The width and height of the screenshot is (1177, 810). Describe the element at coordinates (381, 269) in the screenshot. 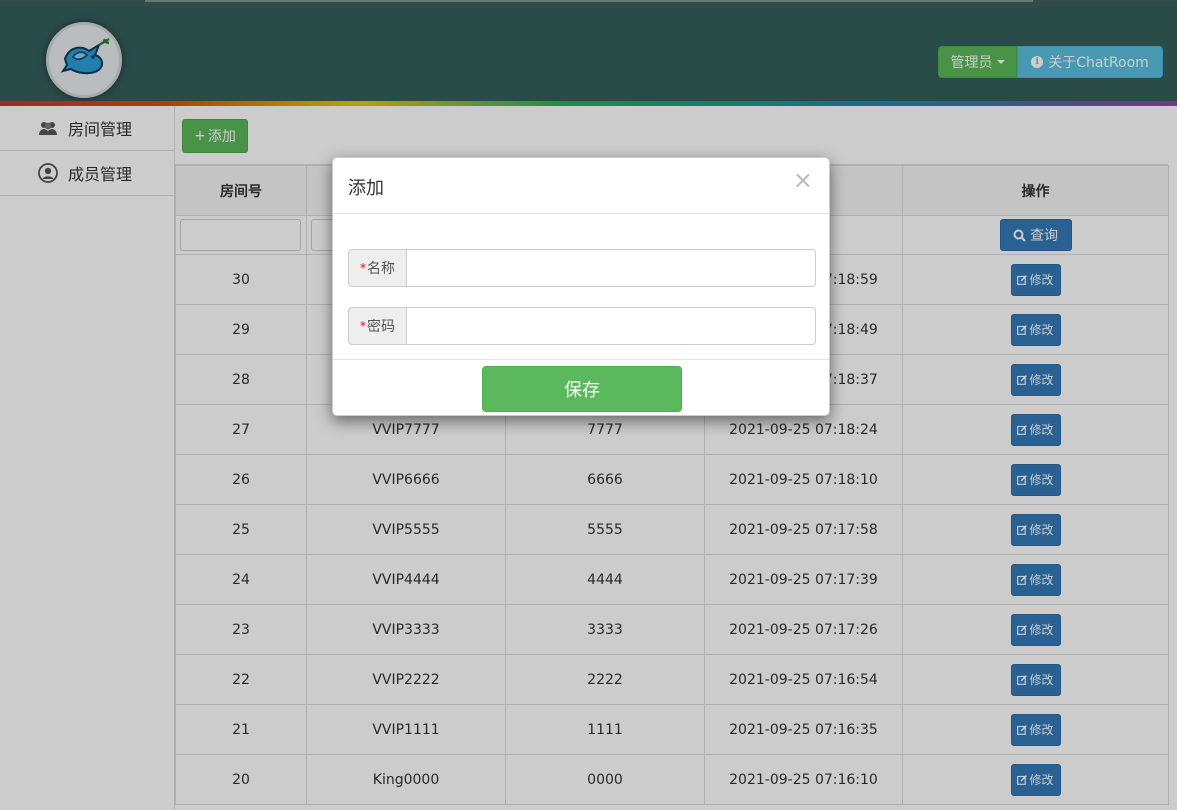

I see `name-label-text: 名称` at that location.